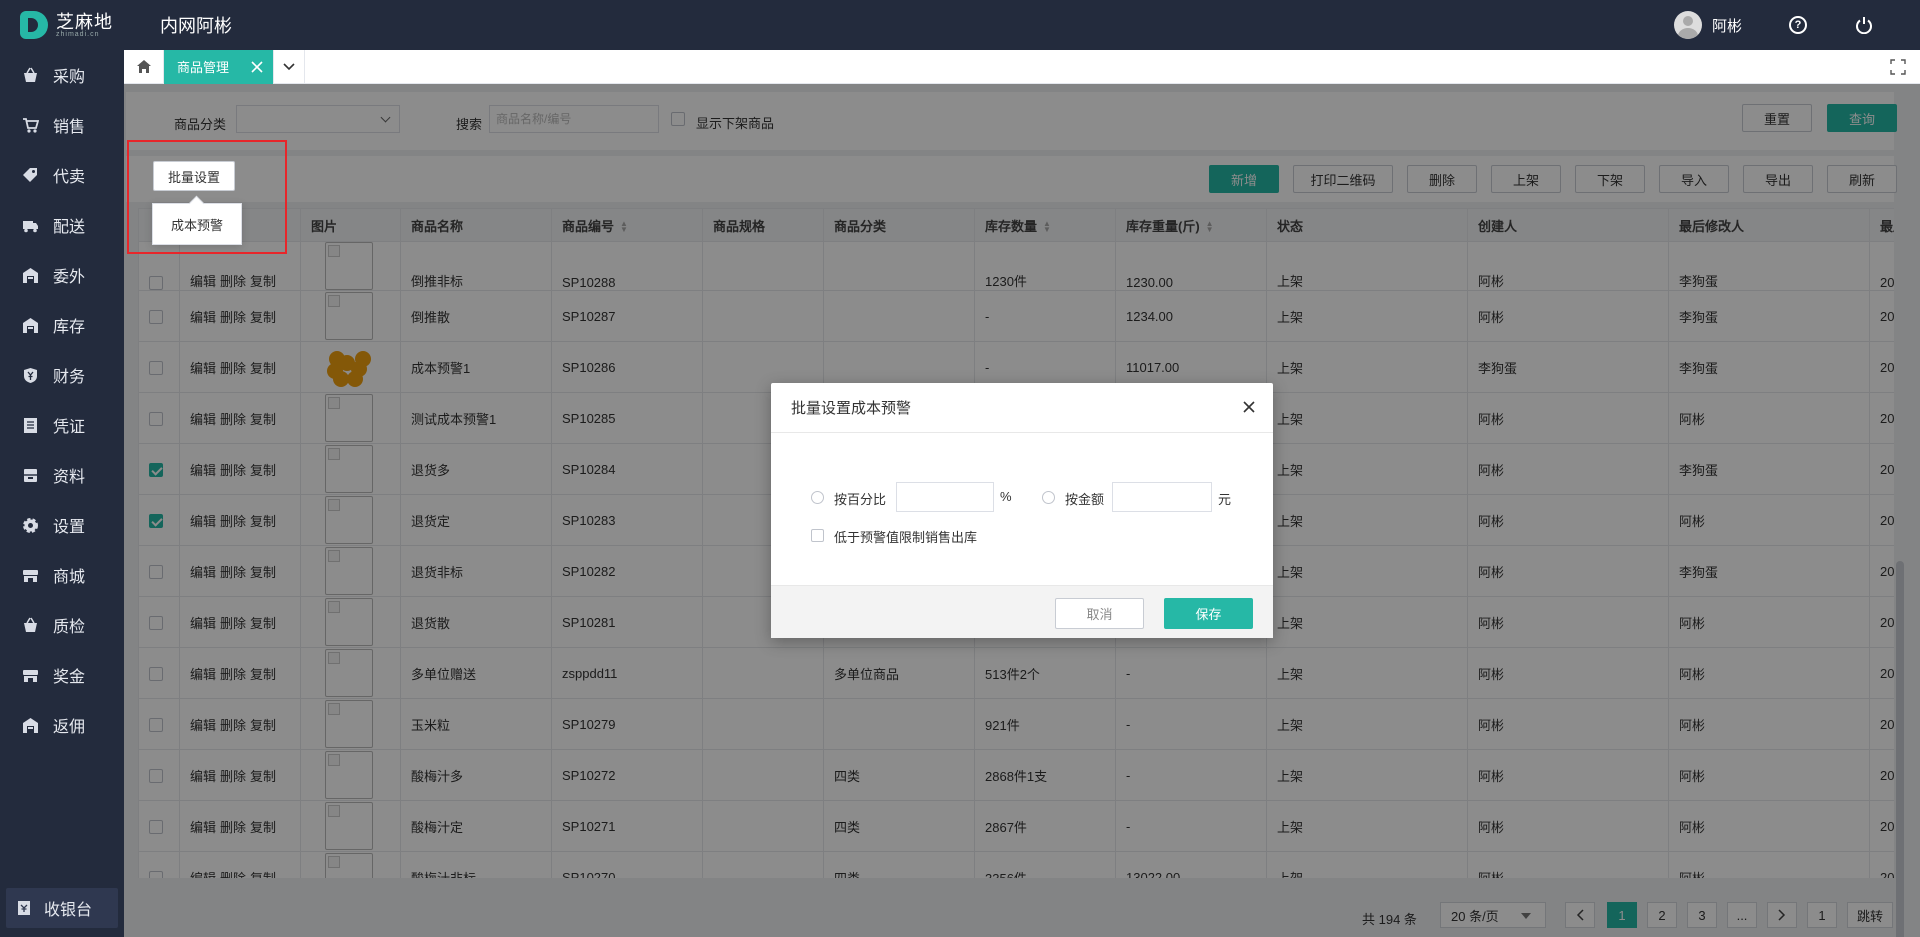 This screenshot has height=937, width=1920. Describe the element at coordinates (69, 427) in the screenshot. I see `sidebar-item-label: 凭证` at that location.